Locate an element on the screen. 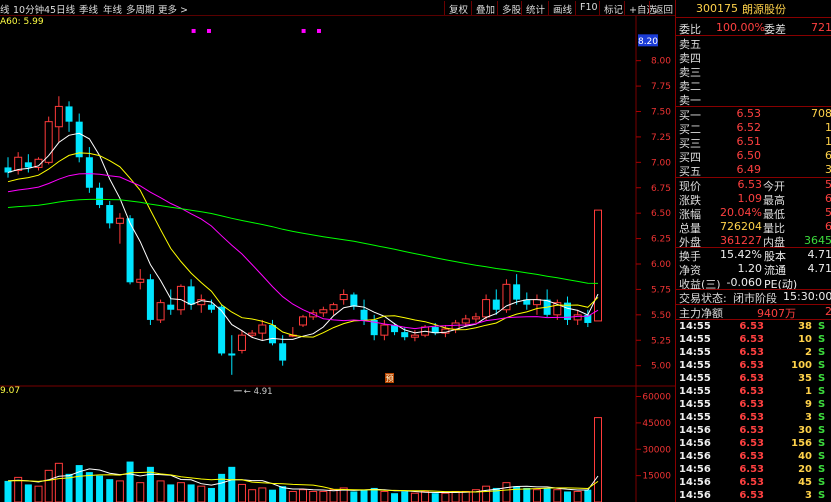  tick-volume: 9 is located at coordinates (808, 404).